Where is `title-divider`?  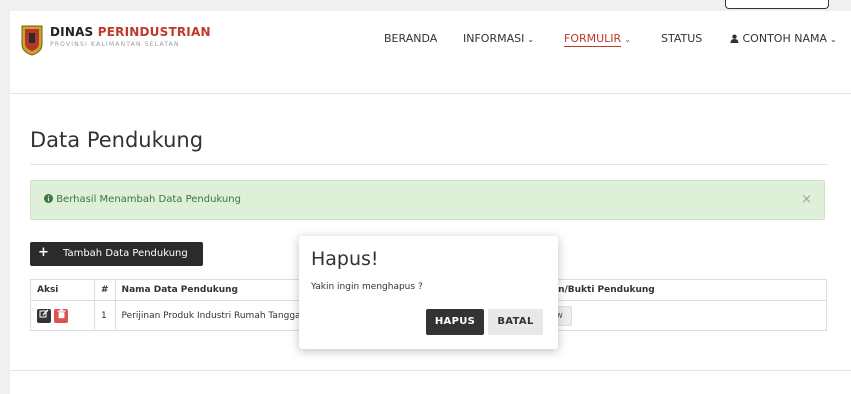
title-divider is located at coordinates (428, 164).